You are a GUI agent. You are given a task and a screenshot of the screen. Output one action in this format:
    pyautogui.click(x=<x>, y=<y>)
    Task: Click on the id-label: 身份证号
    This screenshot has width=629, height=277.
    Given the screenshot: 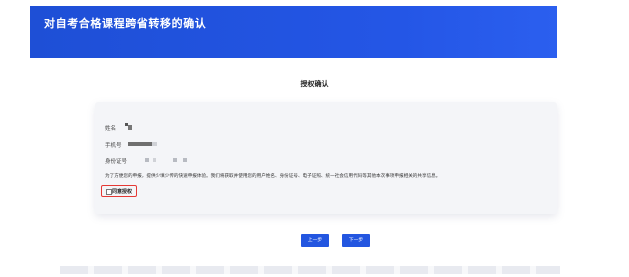 What is the action you would take?
    pyautogui.click(x=116, y=162)
    